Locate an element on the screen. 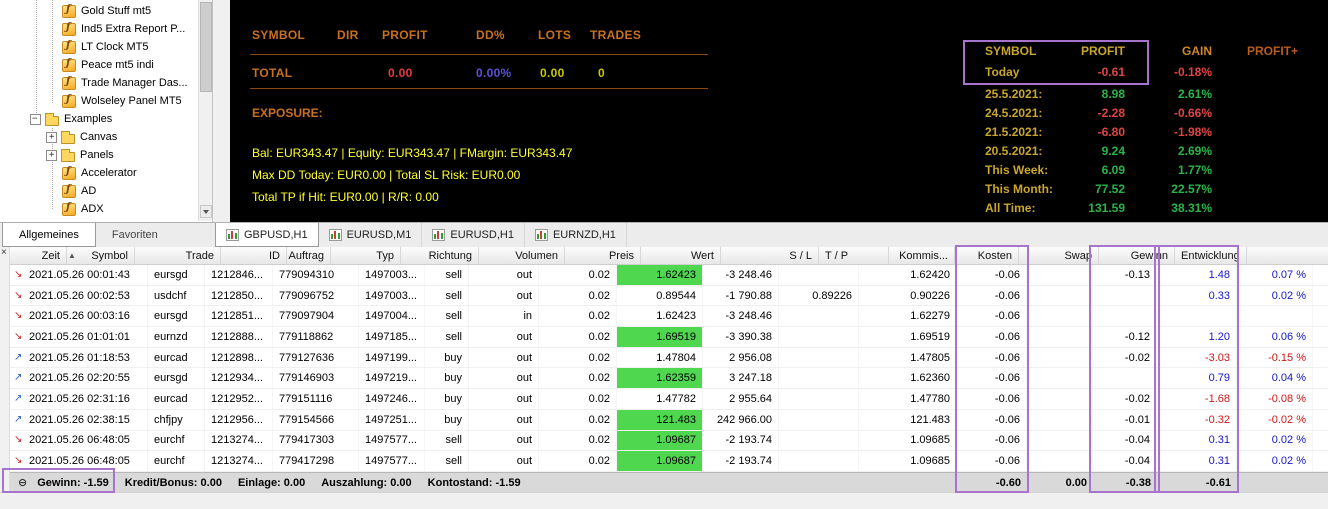 The height and width of the screenshot is (509, 1328). cell-swap: -0.12 is located at coordinates (1125, 337).